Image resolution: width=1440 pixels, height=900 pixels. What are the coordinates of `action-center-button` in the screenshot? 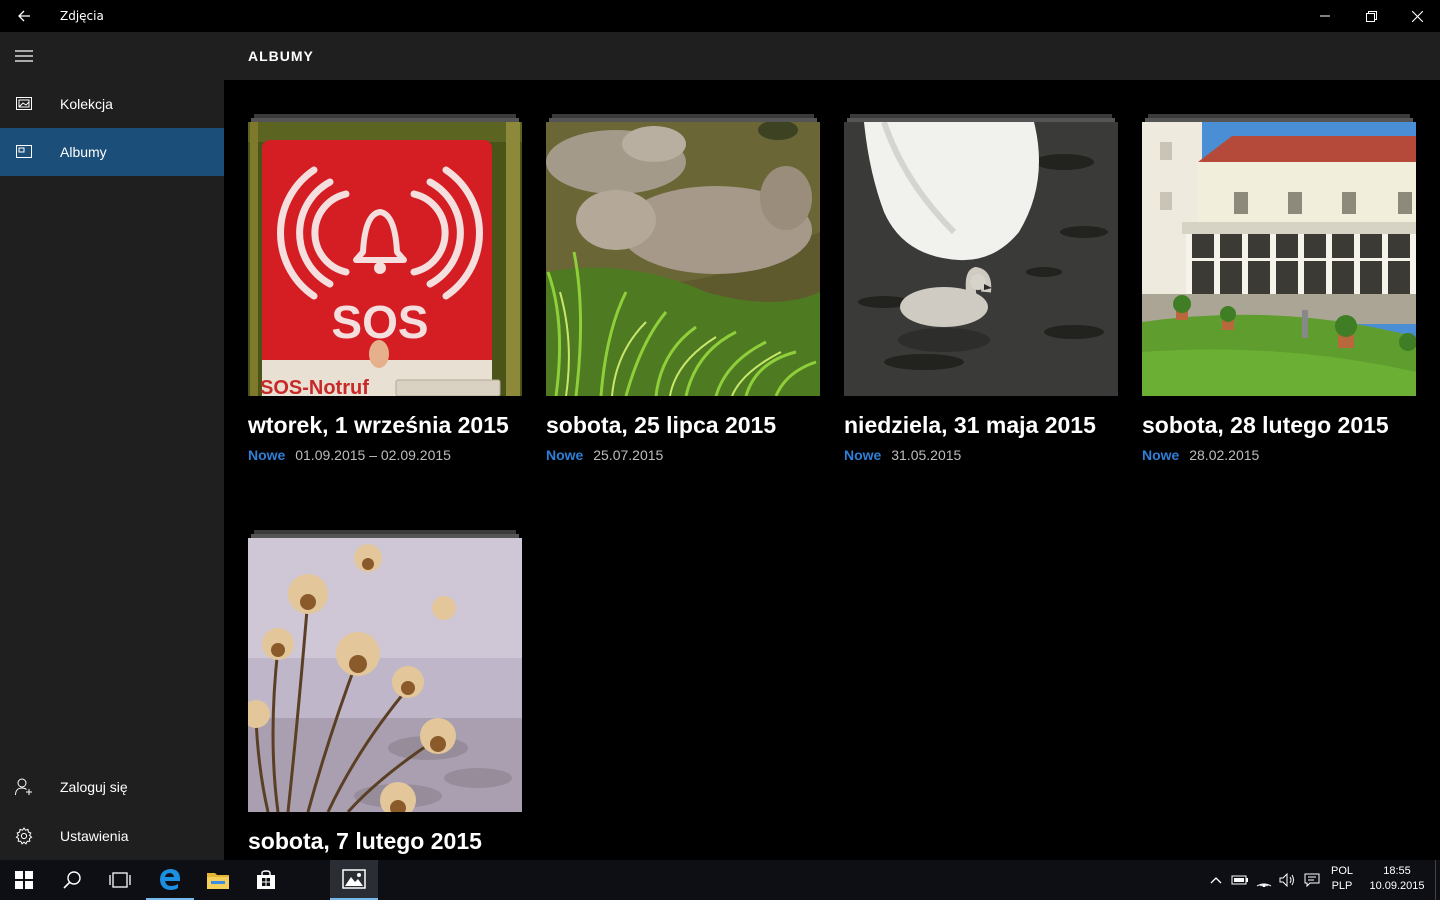 It's located at (1312, 880).